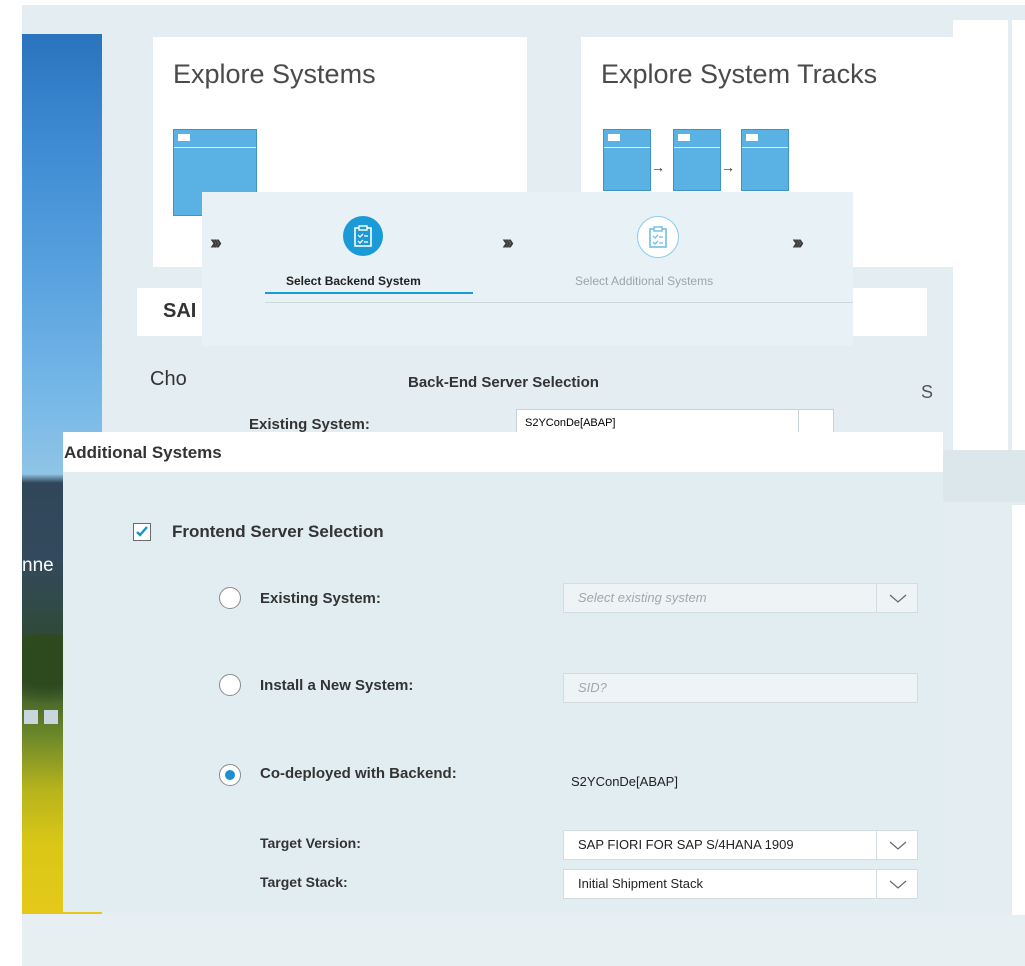  Describe the element at coordinates (143, 452) in the screenshot. I see `panel-title: Additional Systems` at that location.